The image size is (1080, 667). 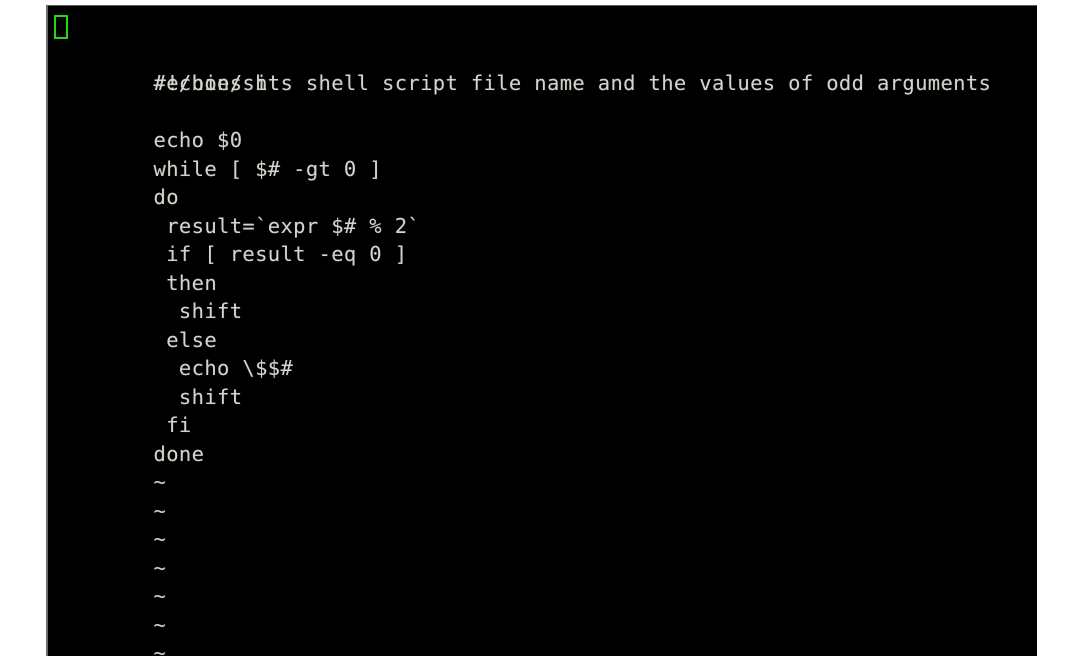 I want to click on editor-line-1: #!/bin/sh, so click(x=544, y=53).